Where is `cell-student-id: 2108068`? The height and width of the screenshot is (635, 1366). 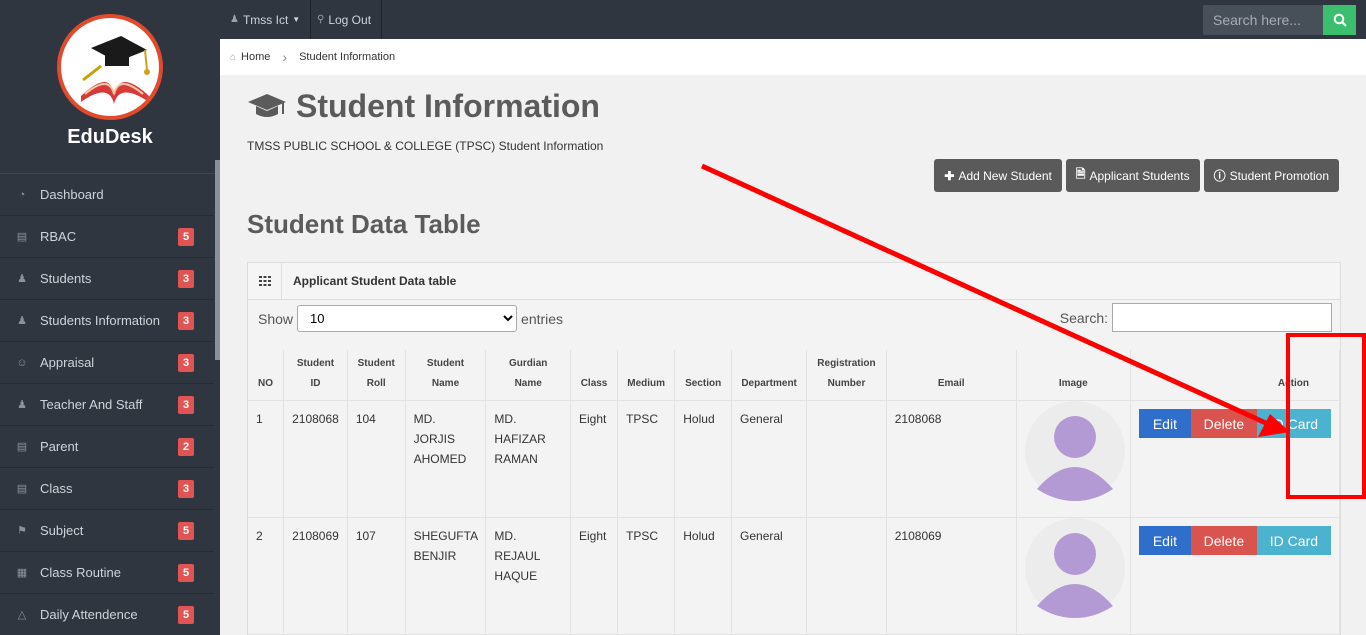
cell-student-id: 2108068 is located at coordinates (315, 459).